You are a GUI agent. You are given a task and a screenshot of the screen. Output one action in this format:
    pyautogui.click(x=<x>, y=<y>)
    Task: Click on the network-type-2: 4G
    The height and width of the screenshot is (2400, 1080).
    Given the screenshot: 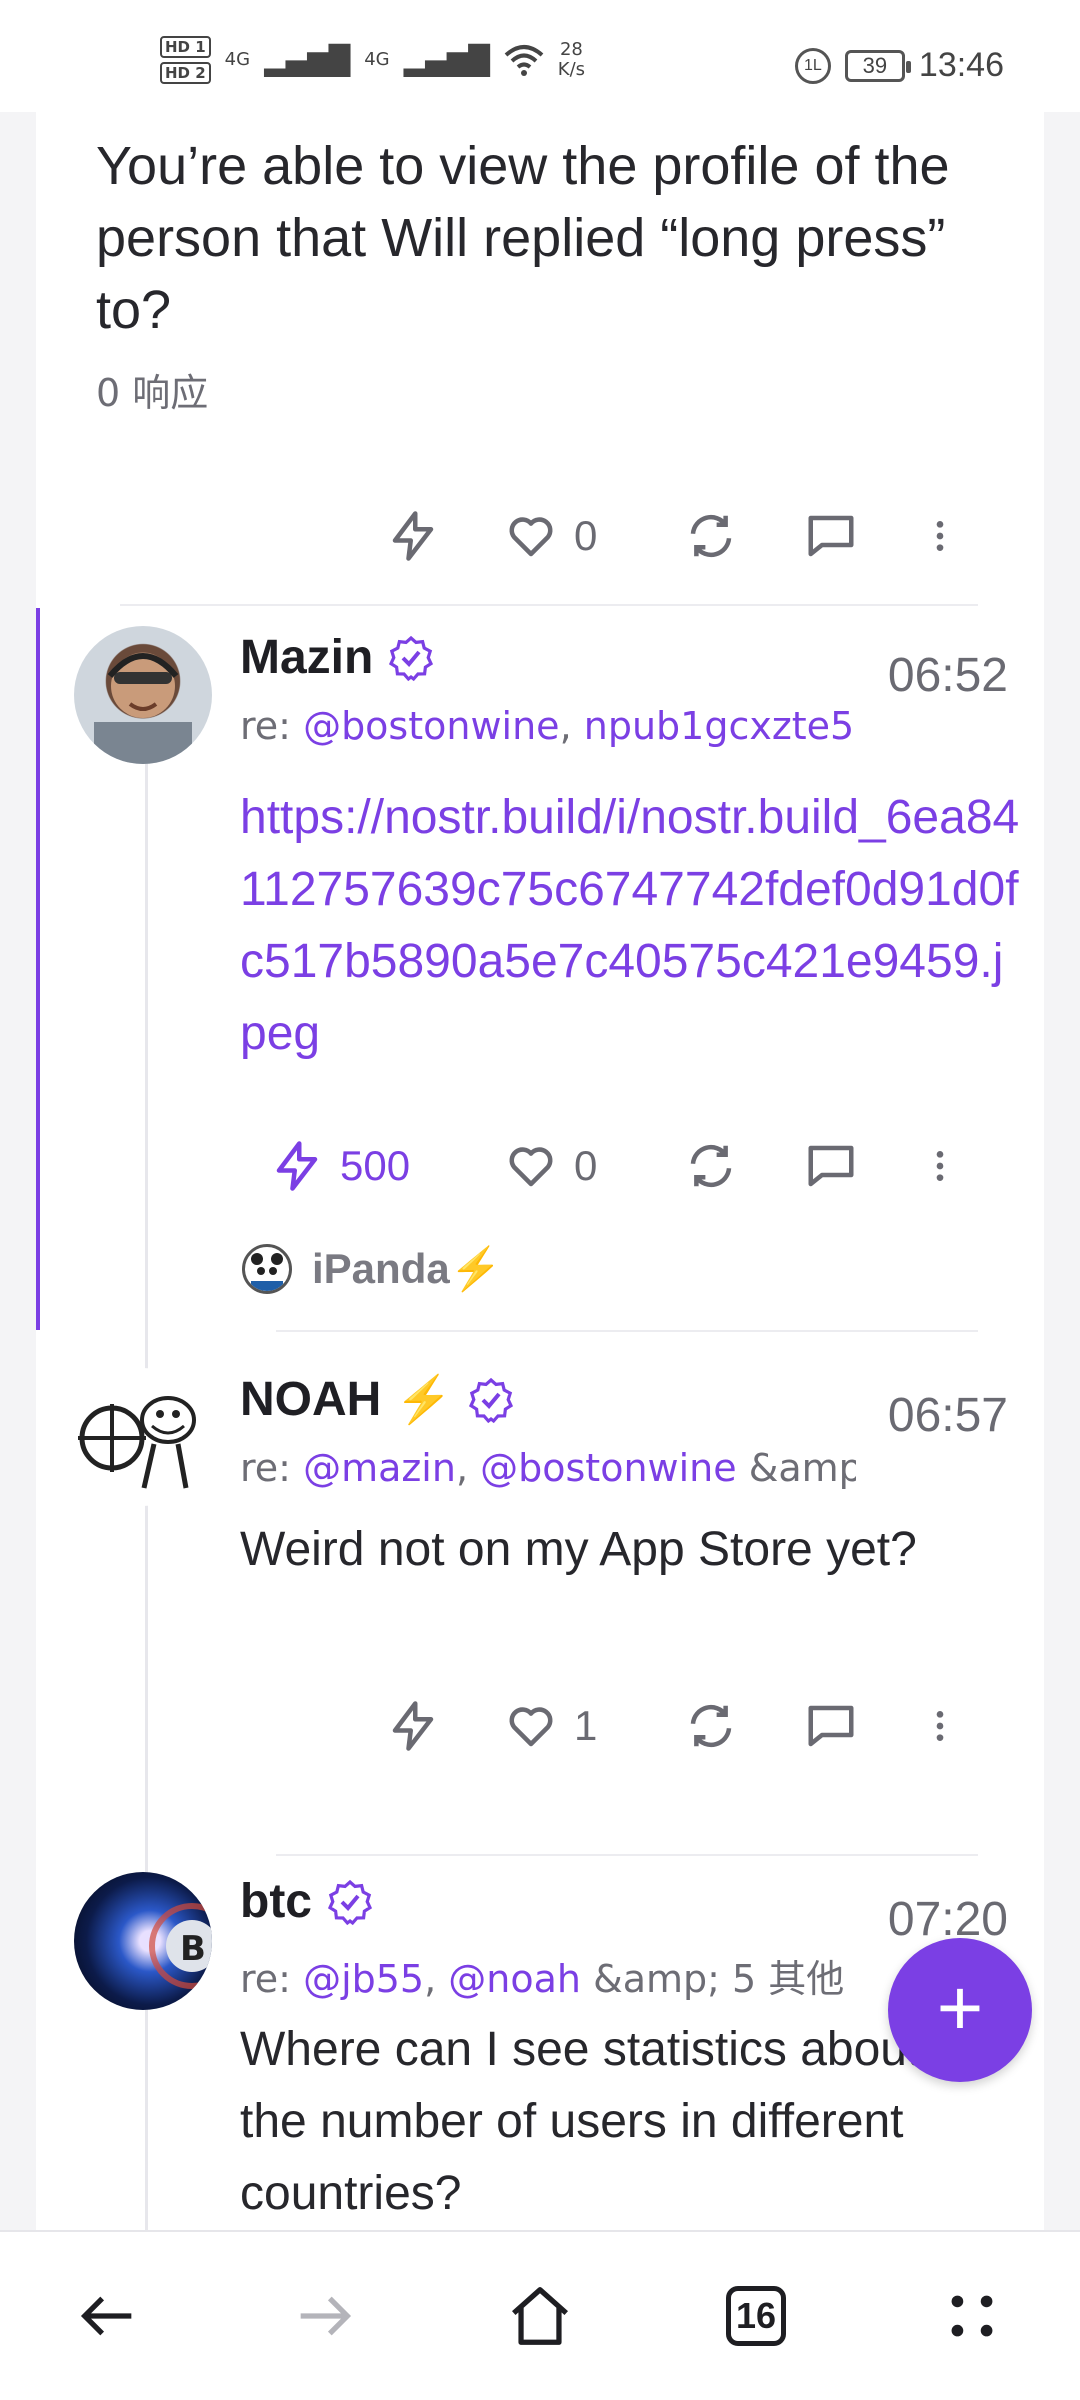 What is the action you would take?
    pyautogui.click(x=377, y=59)
    